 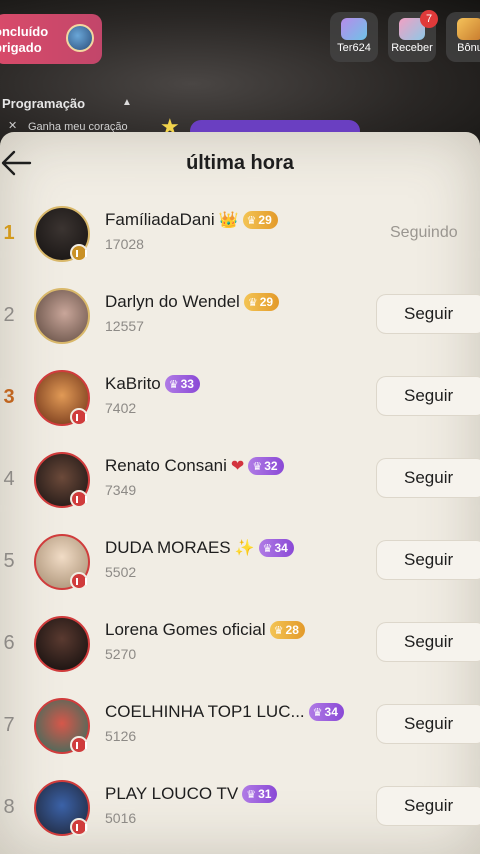 What do you see at coordinates (124, 244) in the screenshot?
I see `score: 17028` at bounding box center [124, 244].